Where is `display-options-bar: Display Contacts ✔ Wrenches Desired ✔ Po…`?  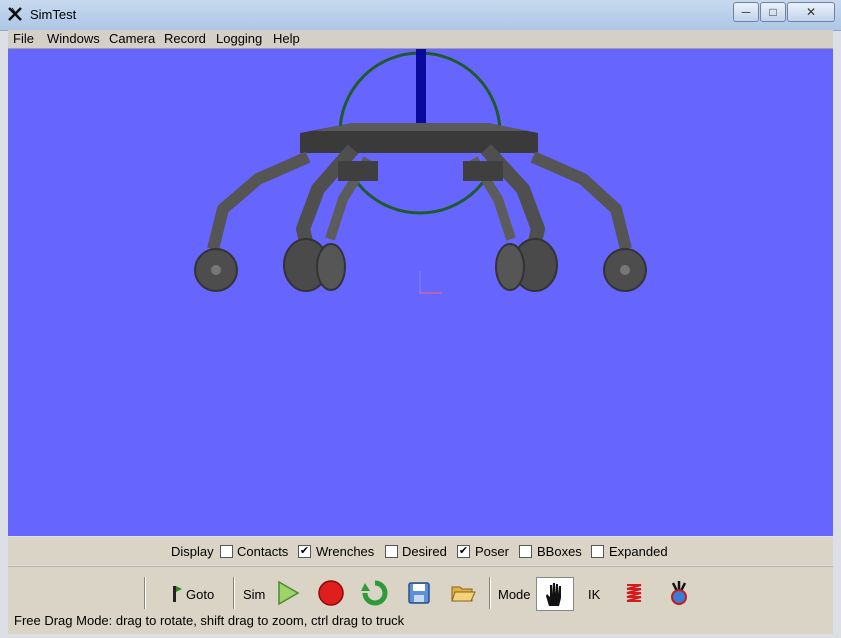 display-options-bar: Display Contacts ✔ Wrenches Desired ✔ Po… is located at coordinates (420, 551).